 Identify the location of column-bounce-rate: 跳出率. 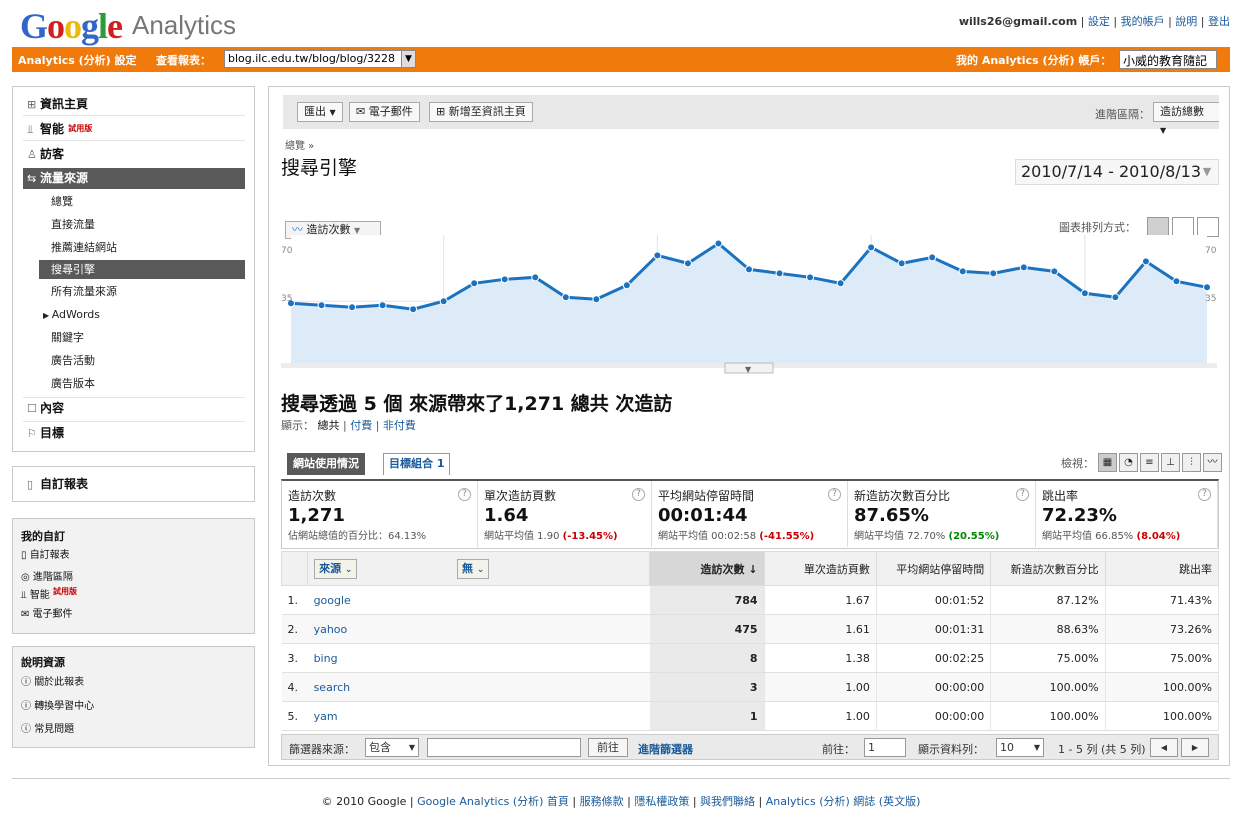
(1162, 568).